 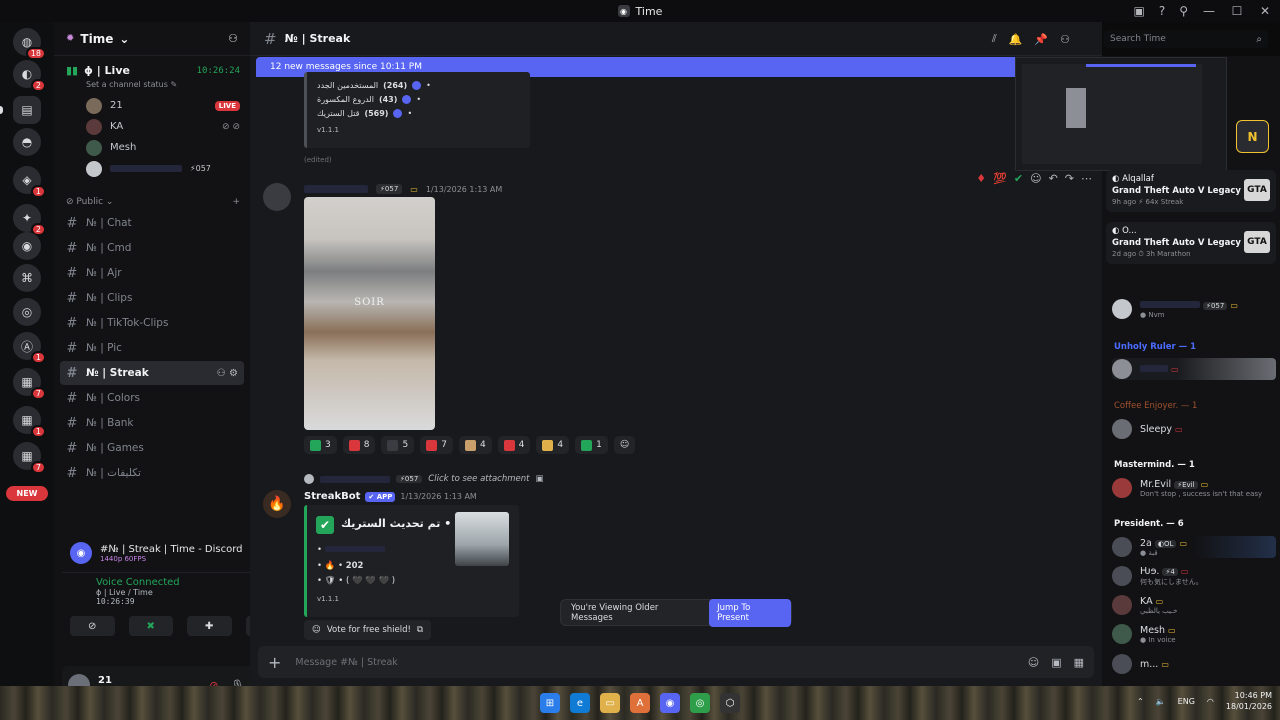 What do you see at coordinates (152, 273) in the screenshot?
I see `channel-item: # № | Ajr` at bounding box center [152, 273].